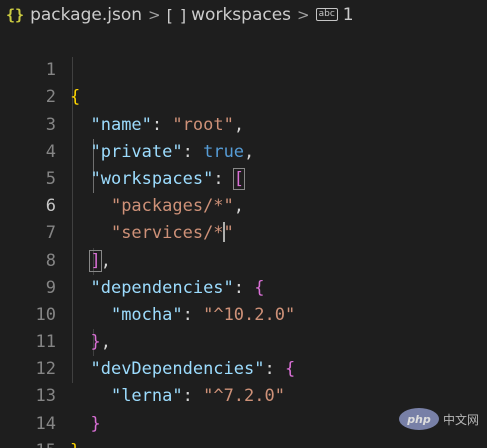 This screenshot has height=448, width=487. Describe the element at coordinates (460, 419) in the screenshot. I see `watermark-text: 中文网` at that location.